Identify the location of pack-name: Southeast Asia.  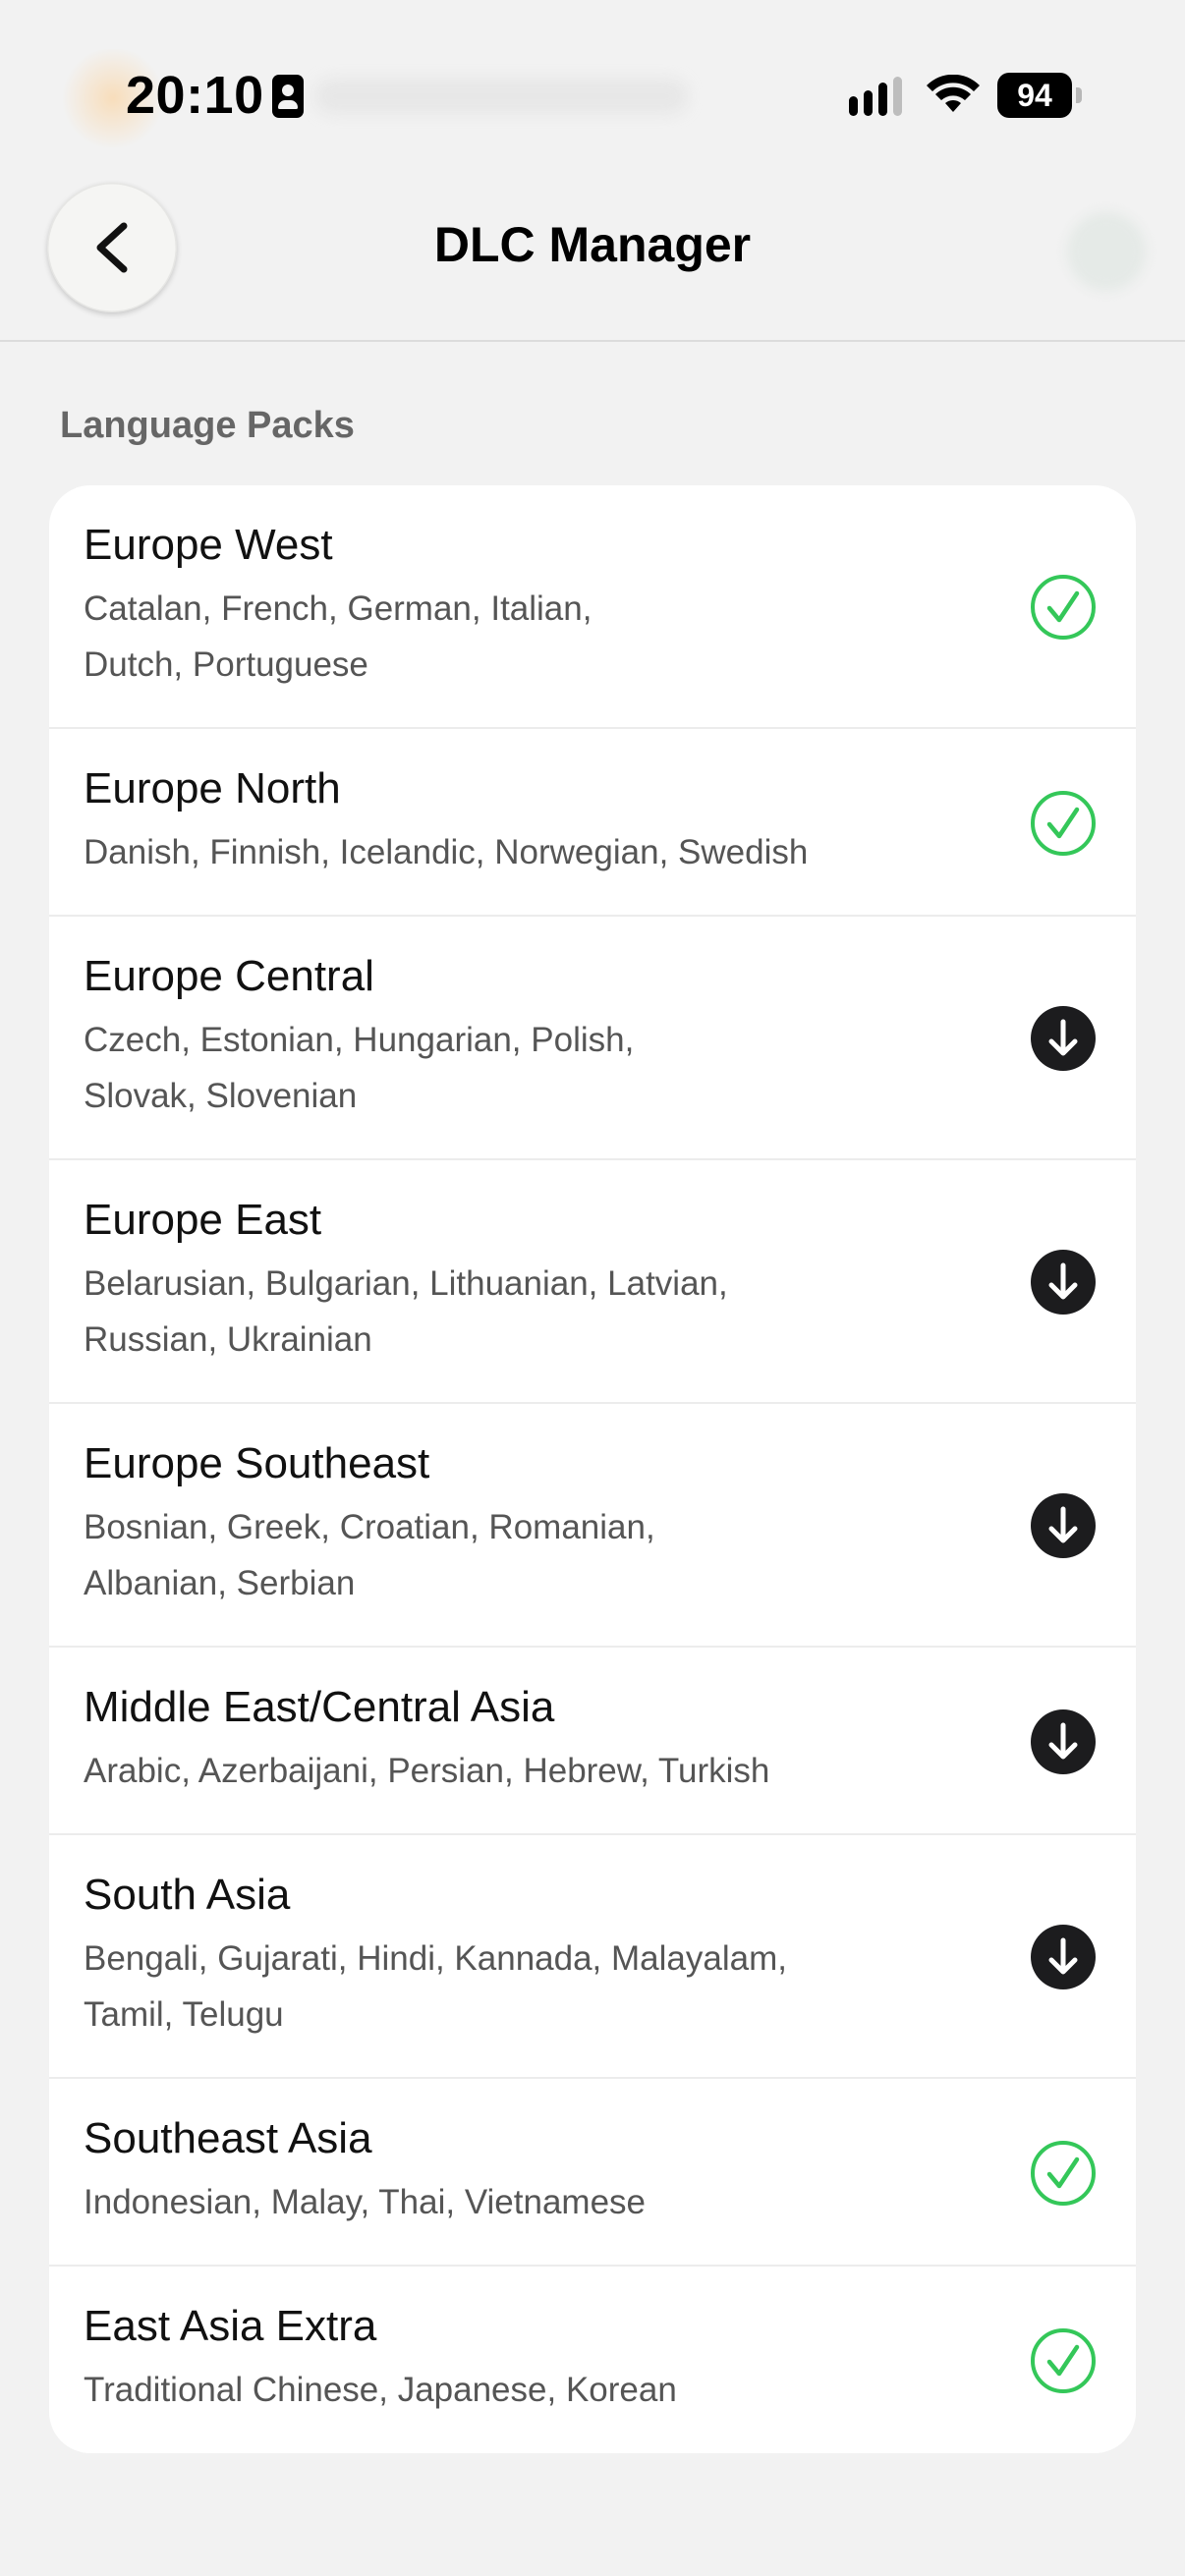
(228, 2138).